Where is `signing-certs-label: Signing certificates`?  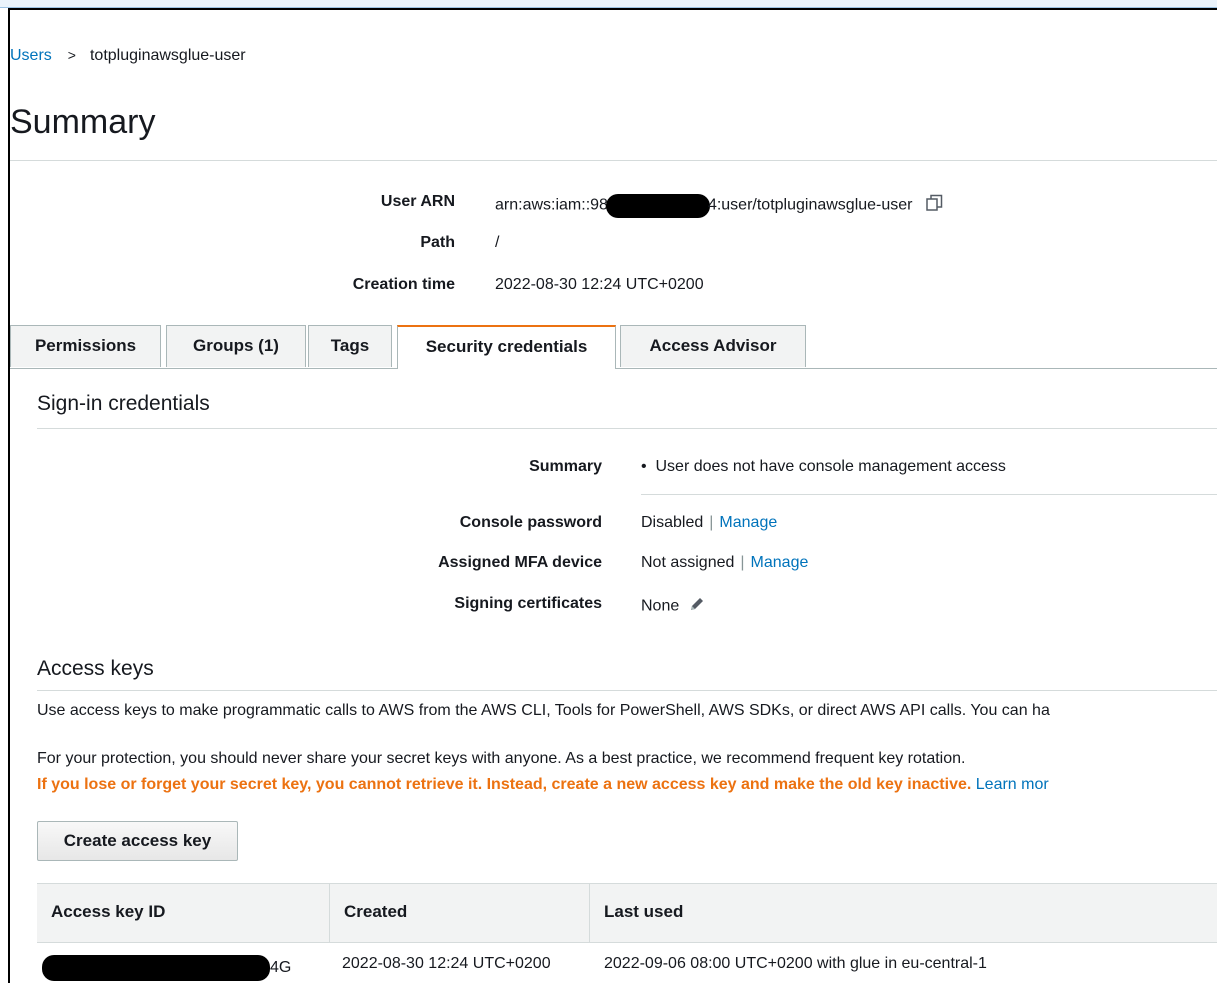
signing-certs-label: Signing certificates is located at coordinates (528, 603).